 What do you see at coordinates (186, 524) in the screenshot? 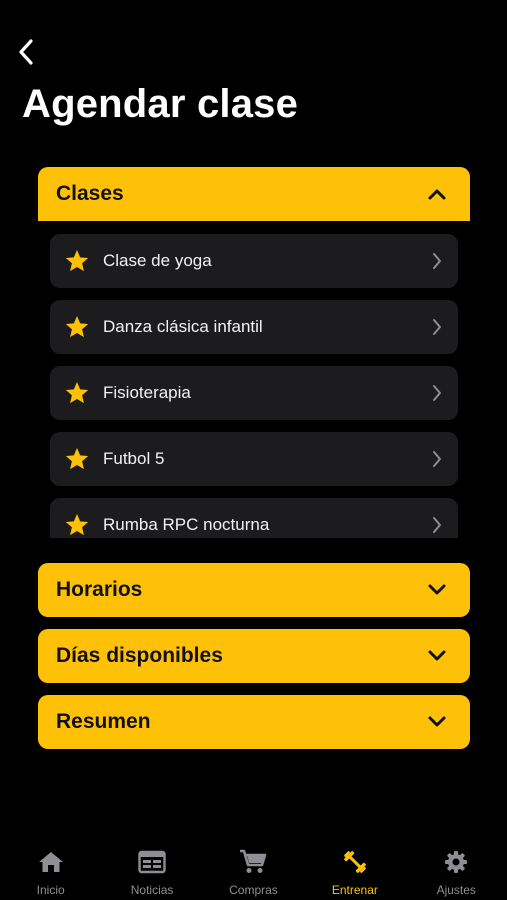
I see `class-item-label: Rumba RPC nocturna` at bounding box center [186, 524].